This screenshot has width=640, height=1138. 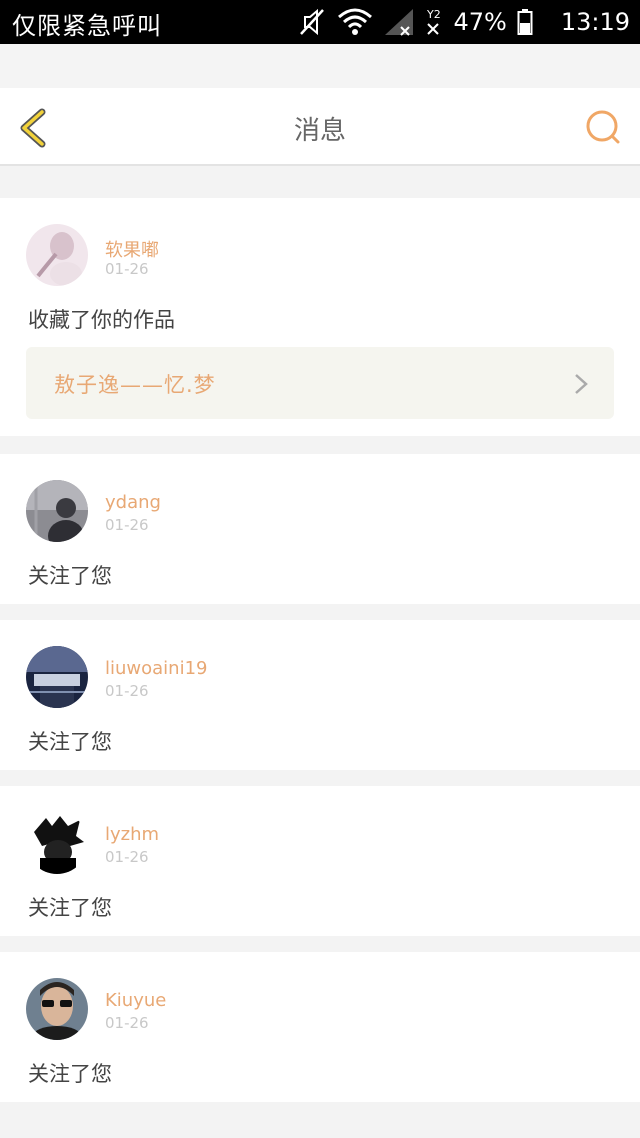 What do you see at coordinates (135, 385) in the screenshot?
I see `work-title: 敖子逸——忆.梦` at bounding box center [135, 385].